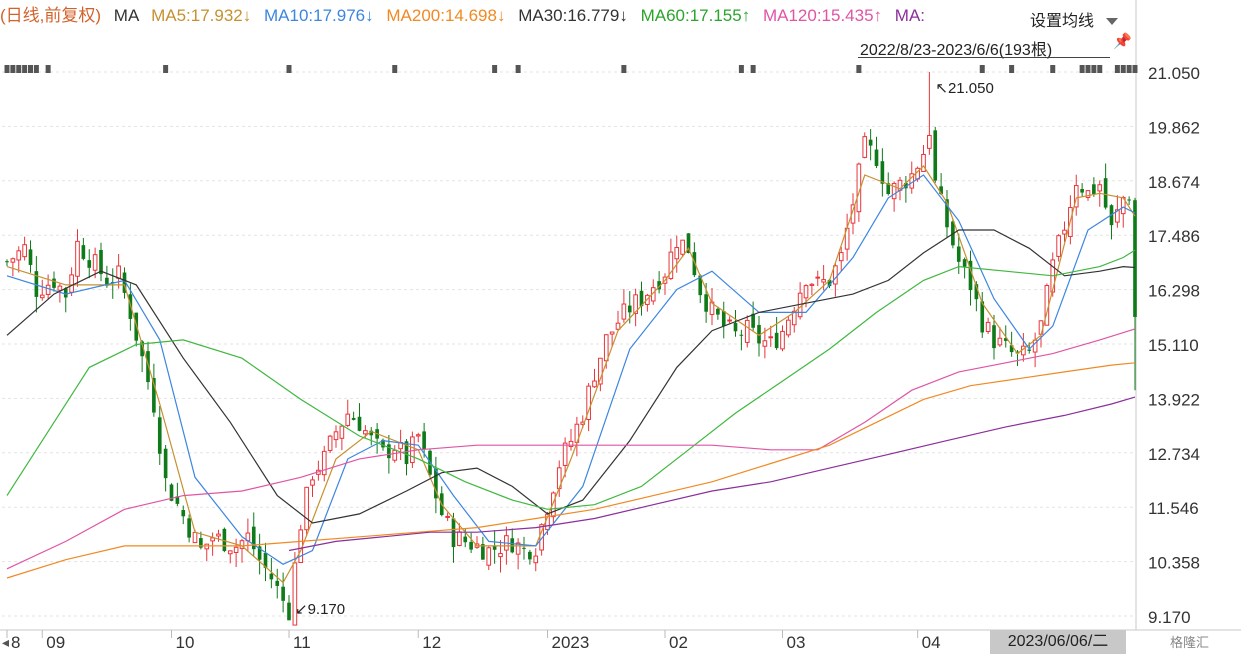 The height and width of the screenshot is (657, 1241). Describe the element at coordinates (1173, 345) in the screenshot. I see `y-tick-label: 15.110` at that location.